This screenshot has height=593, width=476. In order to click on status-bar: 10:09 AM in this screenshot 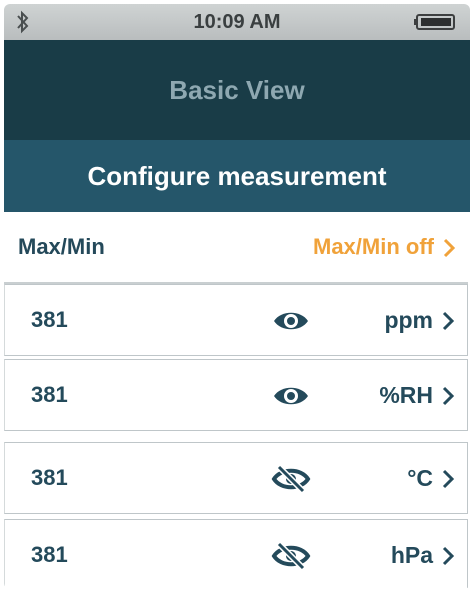, I will do `click(237, 22)`.